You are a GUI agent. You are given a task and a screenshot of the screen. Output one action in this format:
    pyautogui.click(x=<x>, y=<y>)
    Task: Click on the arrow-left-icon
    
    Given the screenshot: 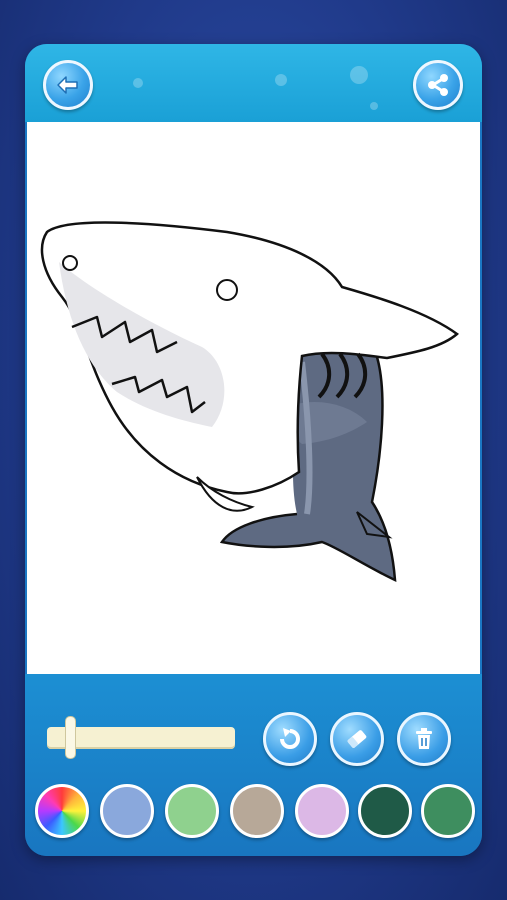 What is the action you would take?
    pyautogui.click(x=67, y=85)
    